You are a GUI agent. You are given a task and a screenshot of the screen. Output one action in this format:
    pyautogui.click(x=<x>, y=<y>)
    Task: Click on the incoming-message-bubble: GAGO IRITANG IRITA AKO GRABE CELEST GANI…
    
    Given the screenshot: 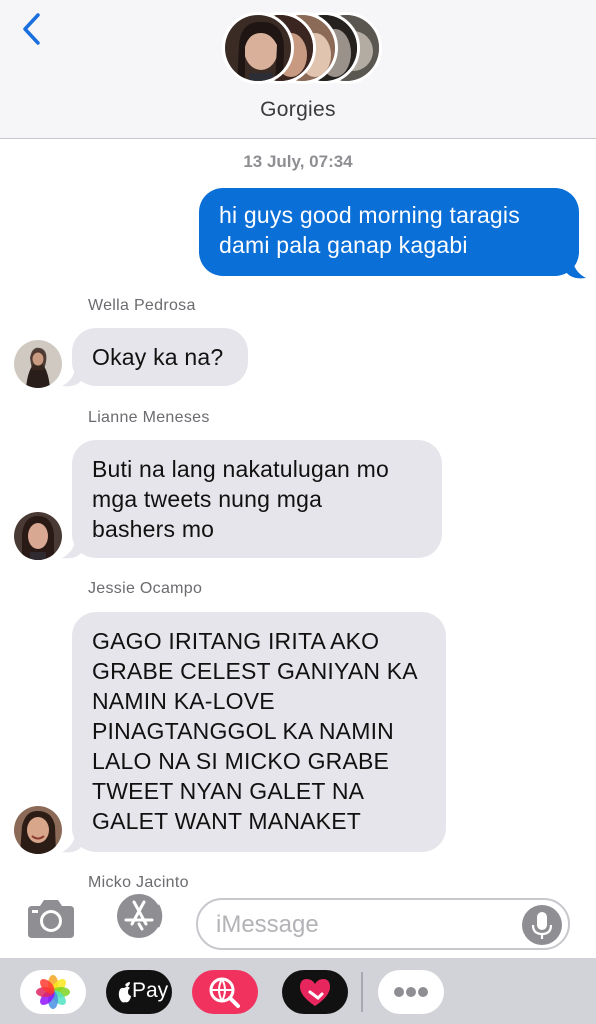 What is the action you would take?
    pyautogui.click(x=259, y=732)
    